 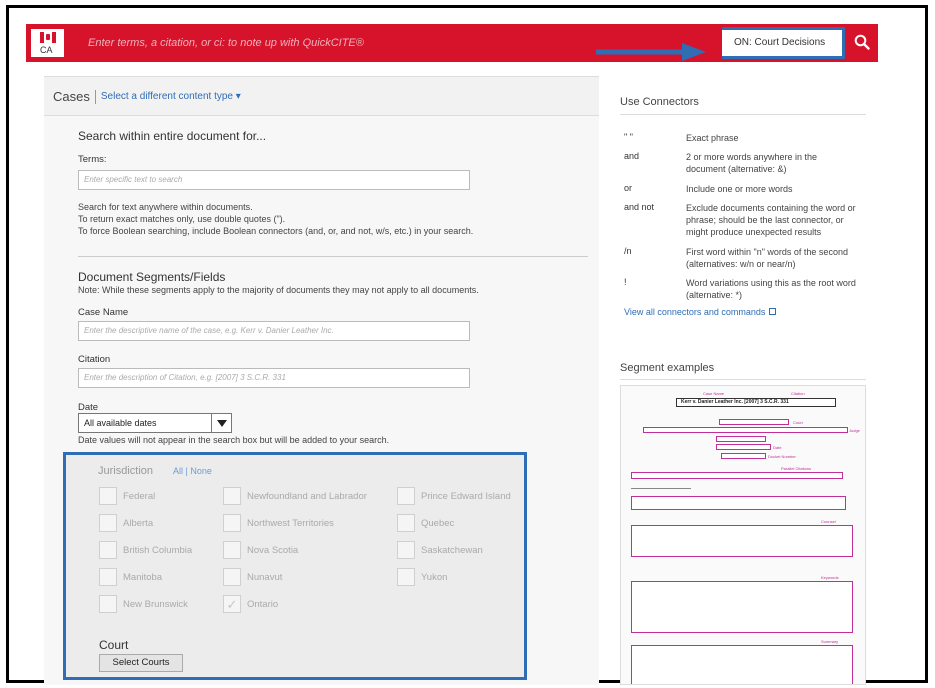 I want to click on jurisdiction-label: British Columbia, so click(x=158, y=550).